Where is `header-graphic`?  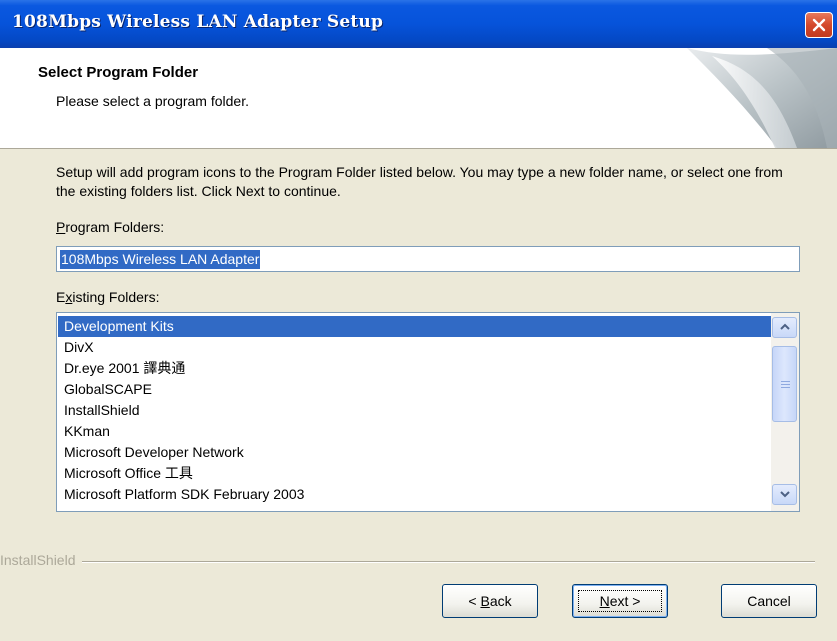
header-graphic is located at coordinates (762, 98).